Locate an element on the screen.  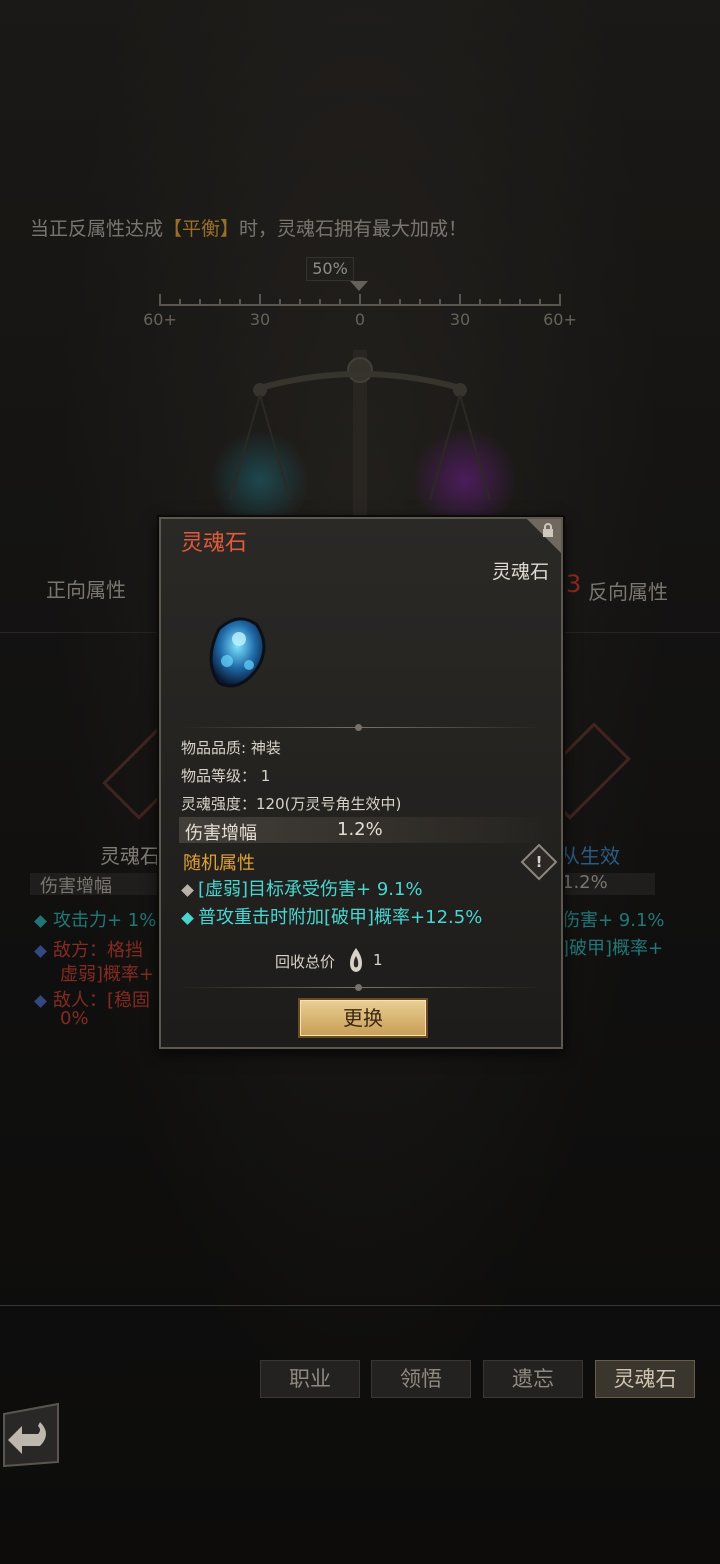
item-level: 物品等级： 1 is located at coordinates (226, 776).